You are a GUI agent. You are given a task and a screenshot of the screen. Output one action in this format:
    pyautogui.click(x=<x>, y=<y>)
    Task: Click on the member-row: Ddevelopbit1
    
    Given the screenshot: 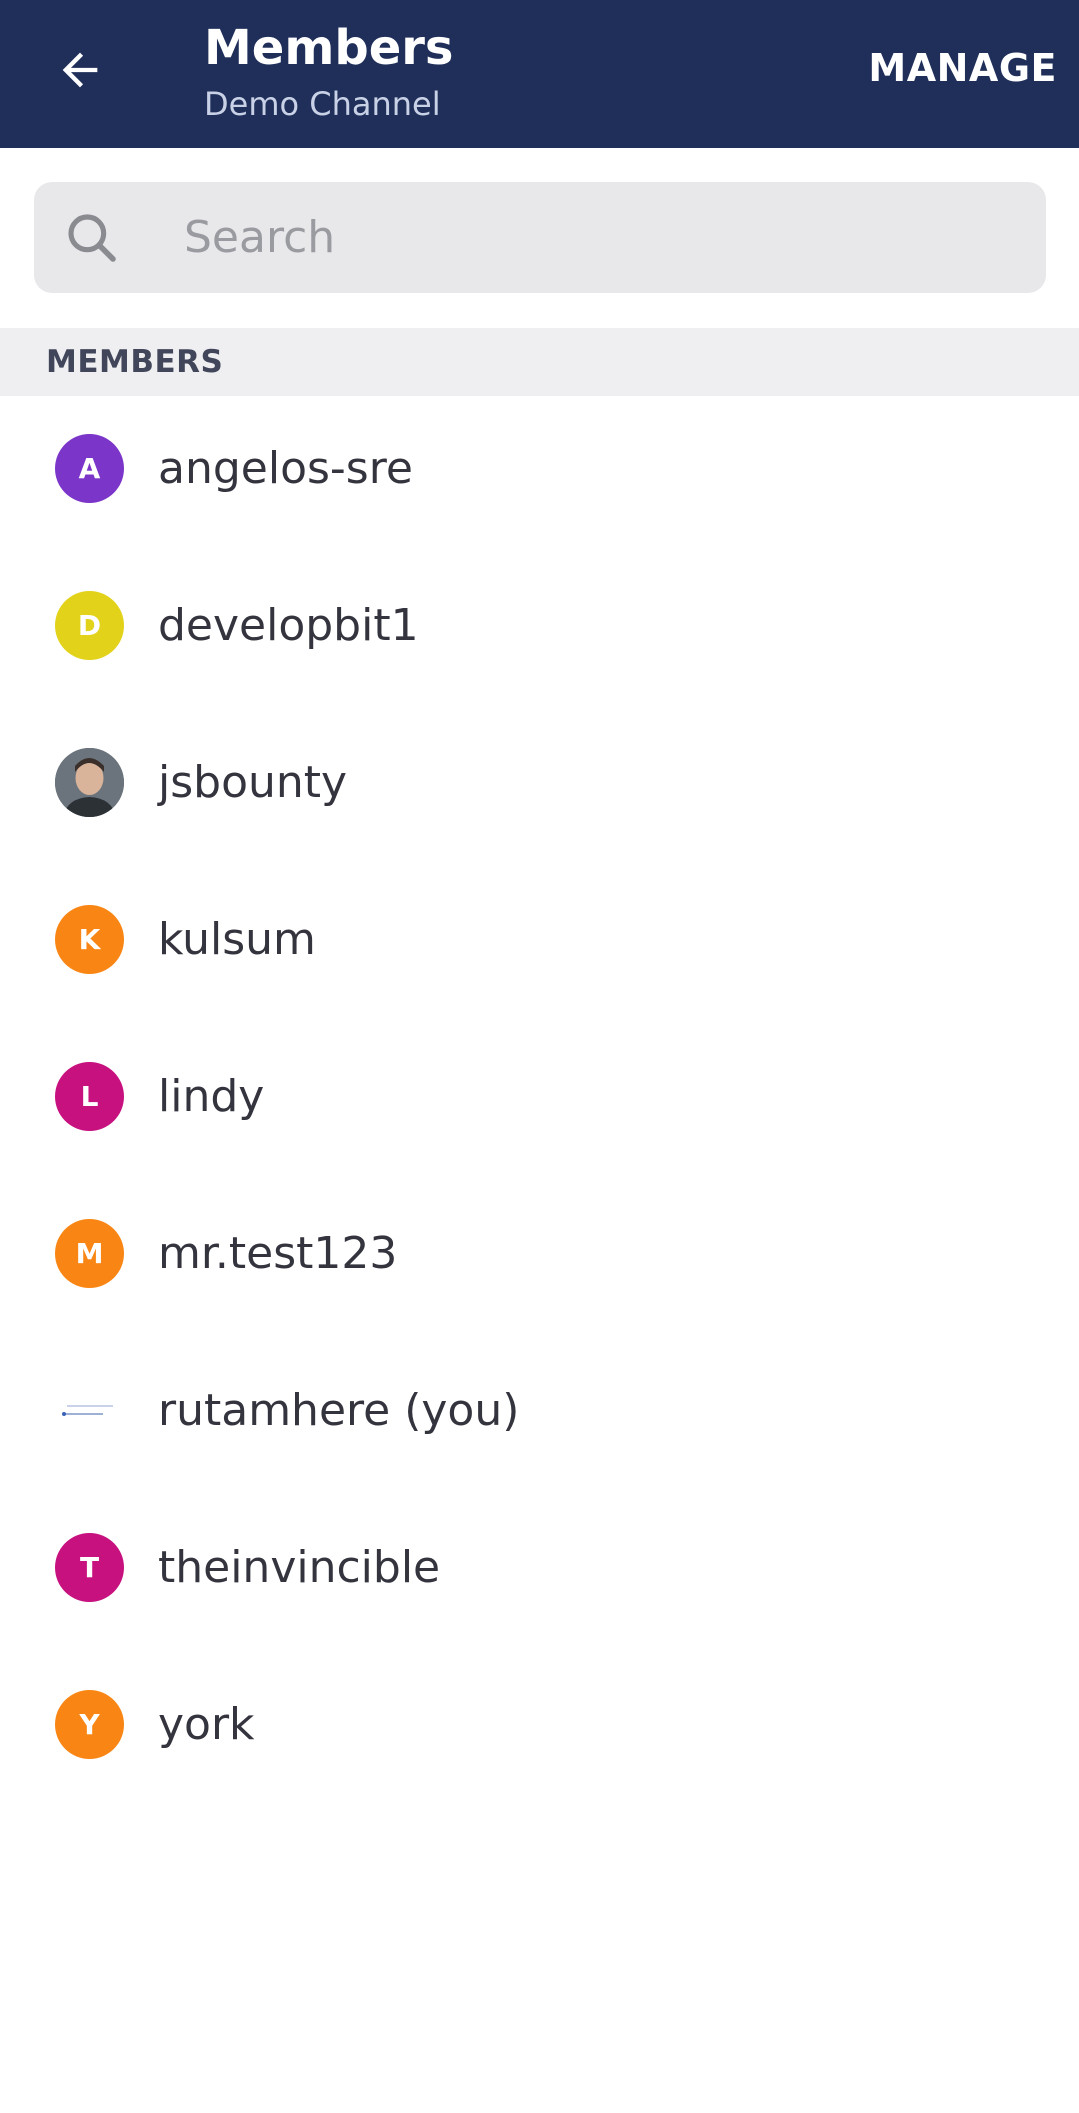 What is the action you would take?
    pyautogui.click(x=539, y=631)
    